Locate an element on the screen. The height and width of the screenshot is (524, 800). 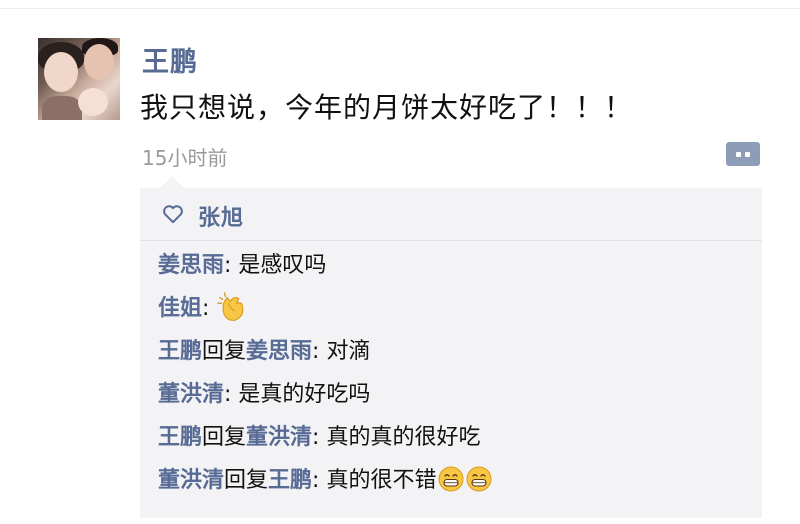
post-text: 我只想说，今年的月饼太好吃了！！！ is located at coordinates (387, 107).